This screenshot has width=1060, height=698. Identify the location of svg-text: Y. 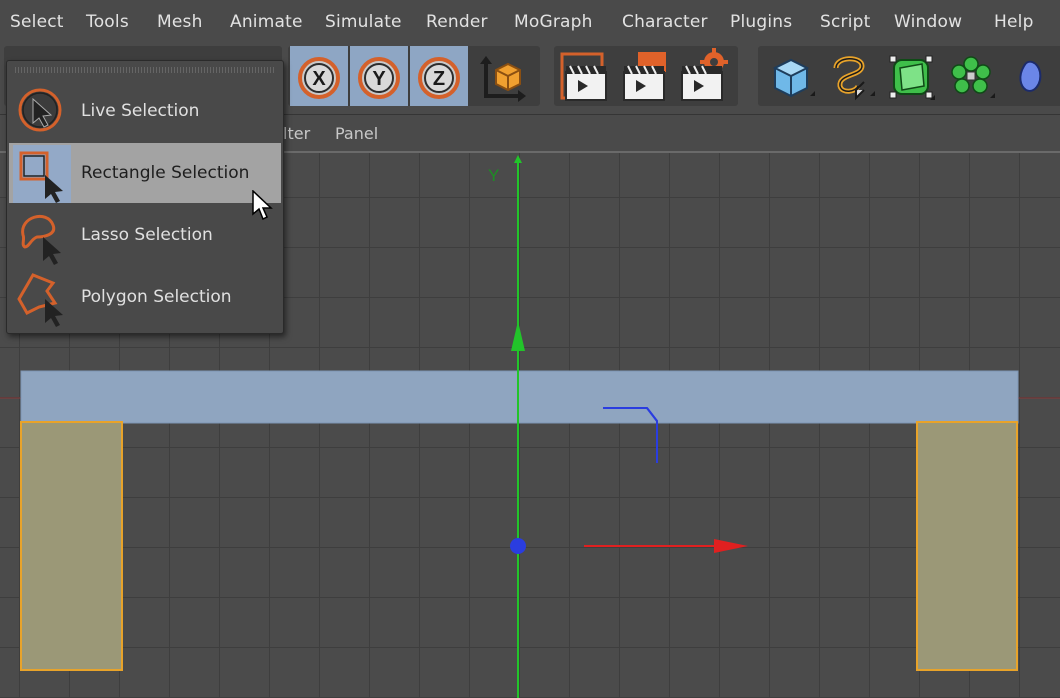
(379, 79).